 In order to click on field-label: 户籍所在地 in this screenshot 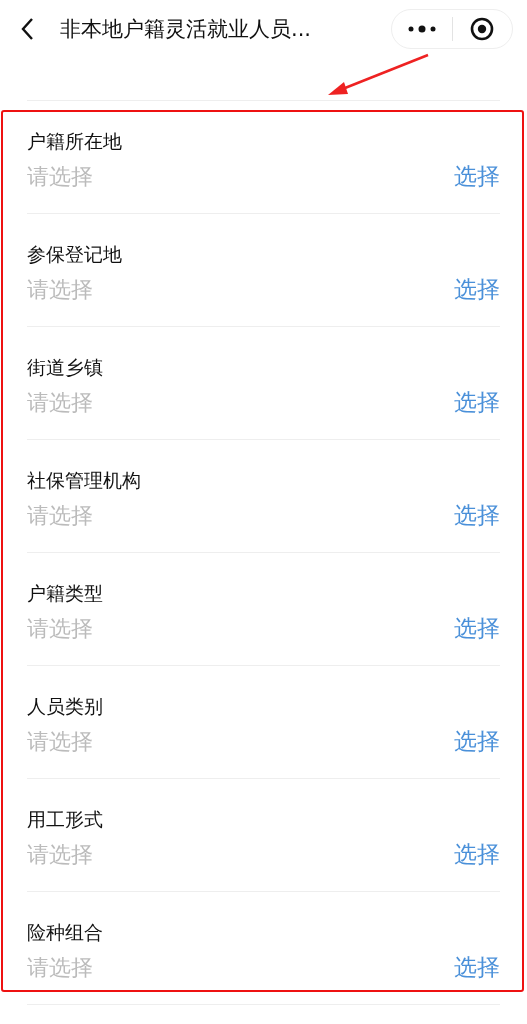, I will do `click(75, 141)`.